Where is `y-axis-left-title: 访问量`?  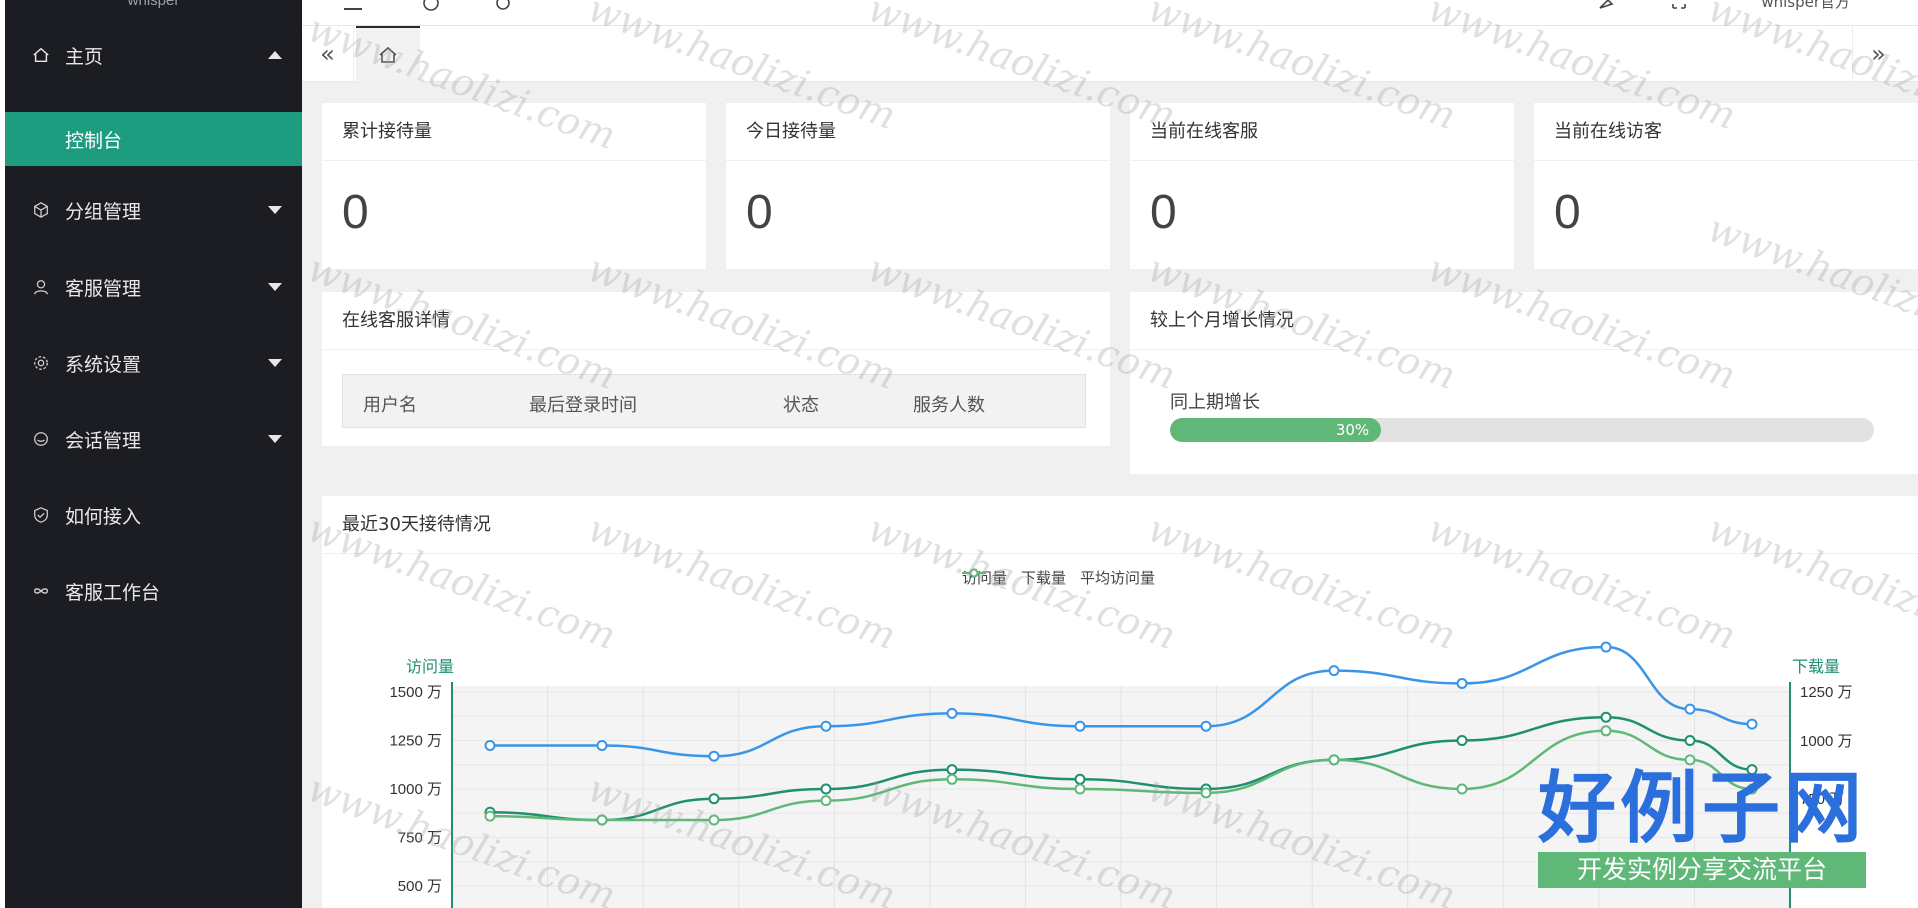 y-axis-left-title: 访问量 is located at coordinates (430, 667).